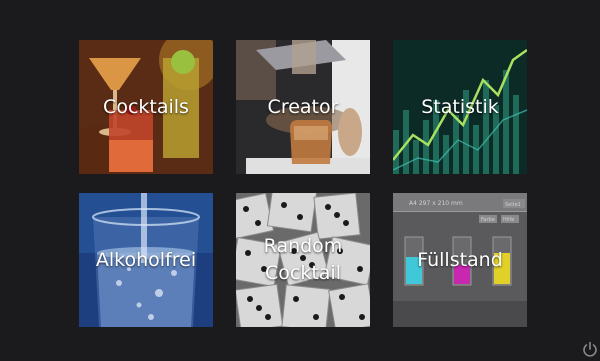 This screenshot has height=361, width=600. I want to click on tile-cocktails: Cocktails, so click(146, 107).